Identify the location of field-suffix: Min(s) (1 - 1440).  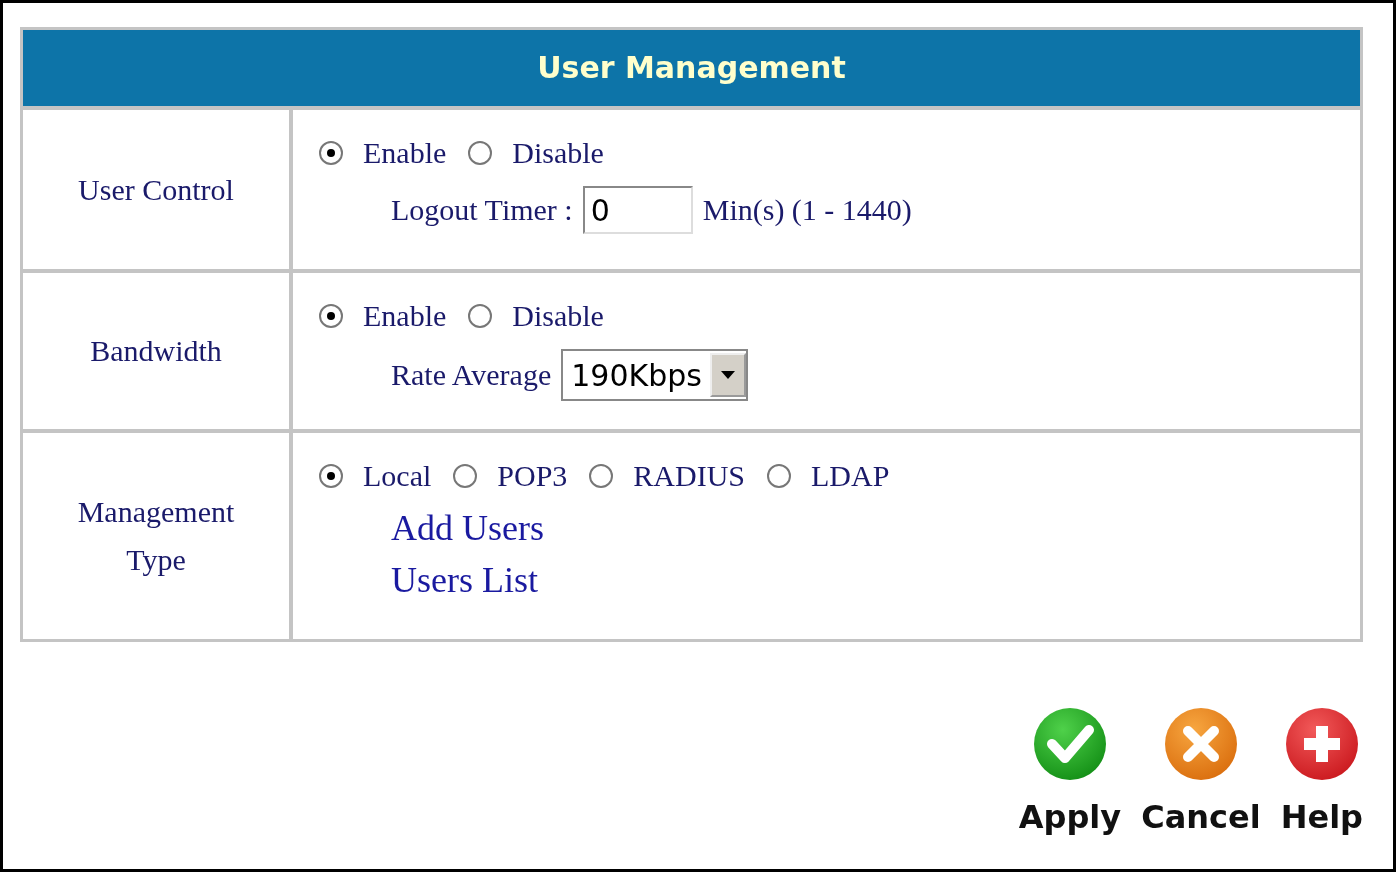
(807, 210).